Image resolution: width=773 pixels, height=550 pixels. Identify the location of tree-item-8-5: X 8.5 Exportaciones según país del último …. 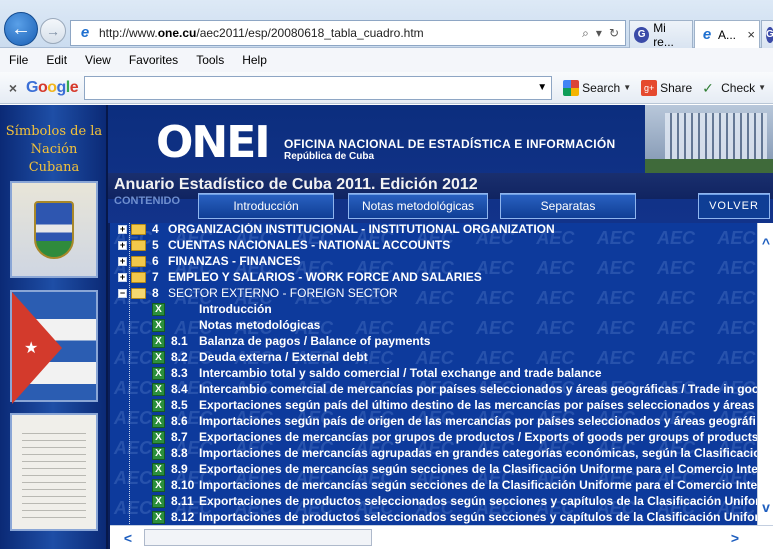
(453, 405).